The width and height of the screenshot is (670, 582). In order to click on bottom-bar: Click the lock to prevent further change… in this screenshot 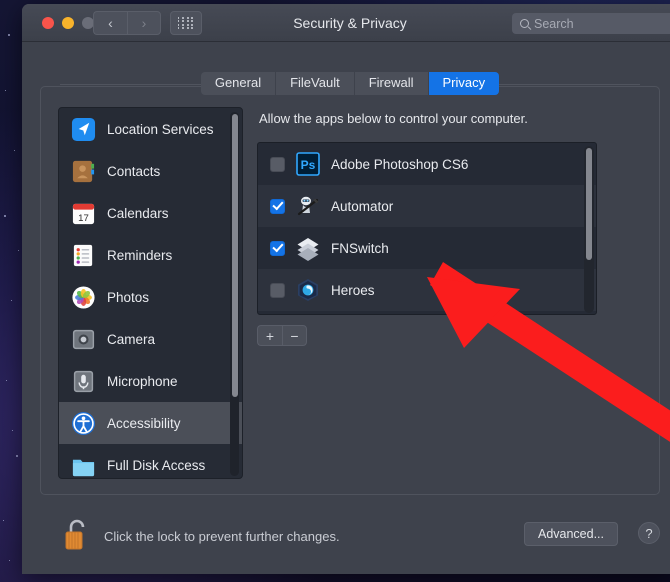, I will do `click(346, 541)`.